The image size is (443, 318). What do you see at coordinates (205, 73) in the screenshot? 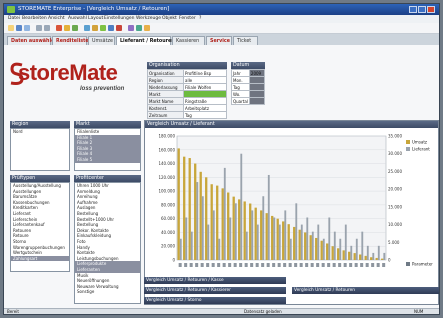
I see `org-value: Profitline Bsp` at bounding box center [205, 73].